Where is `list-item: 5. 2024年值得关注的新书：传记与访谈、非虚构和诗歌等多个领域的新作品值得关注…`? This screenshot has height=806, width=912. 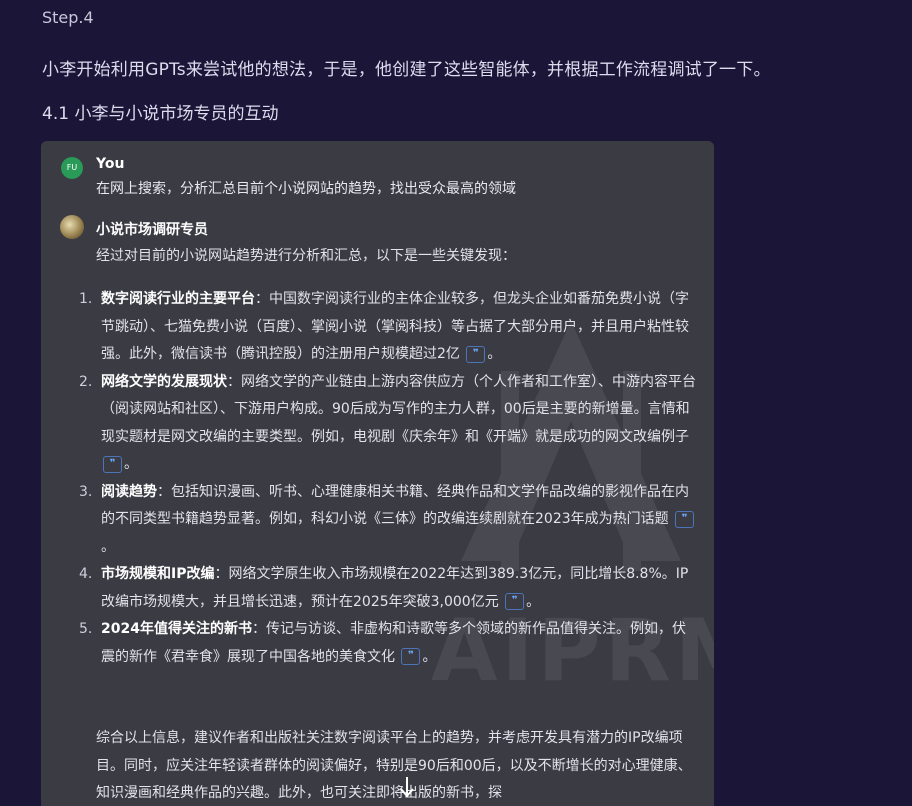
list-item: 5. 2024年值得关注的新书：传记与访谈、非虚构和诗歌等多个领域的新作品值得关注… is located at coordinates (389, 643).